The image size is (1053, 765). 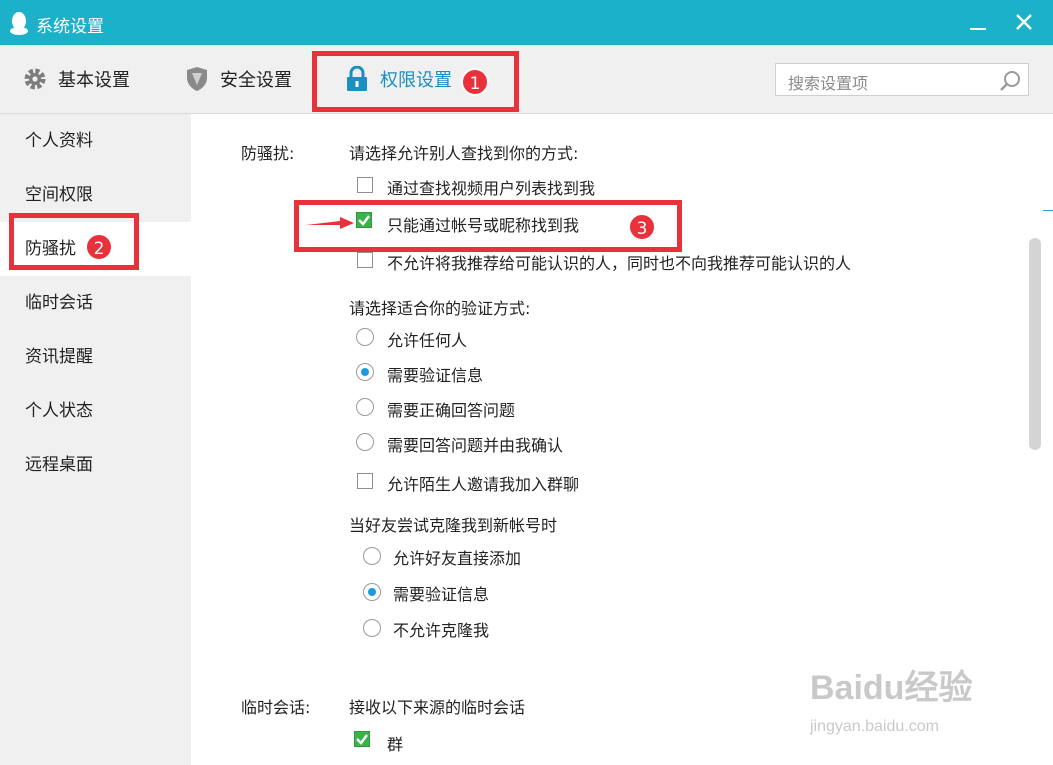 I want to click on checkmark-icon, so click(x=362, y=739).